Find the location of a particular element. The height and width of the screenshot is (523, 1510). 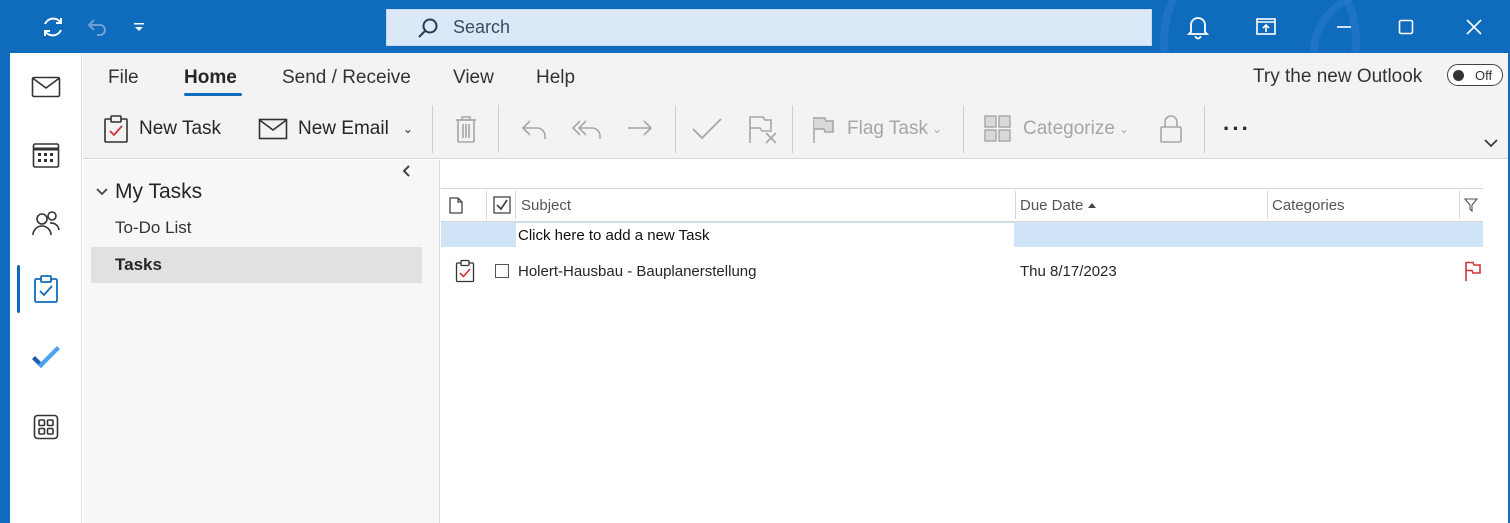

tab-file: File is located at coordinates (123, 78).